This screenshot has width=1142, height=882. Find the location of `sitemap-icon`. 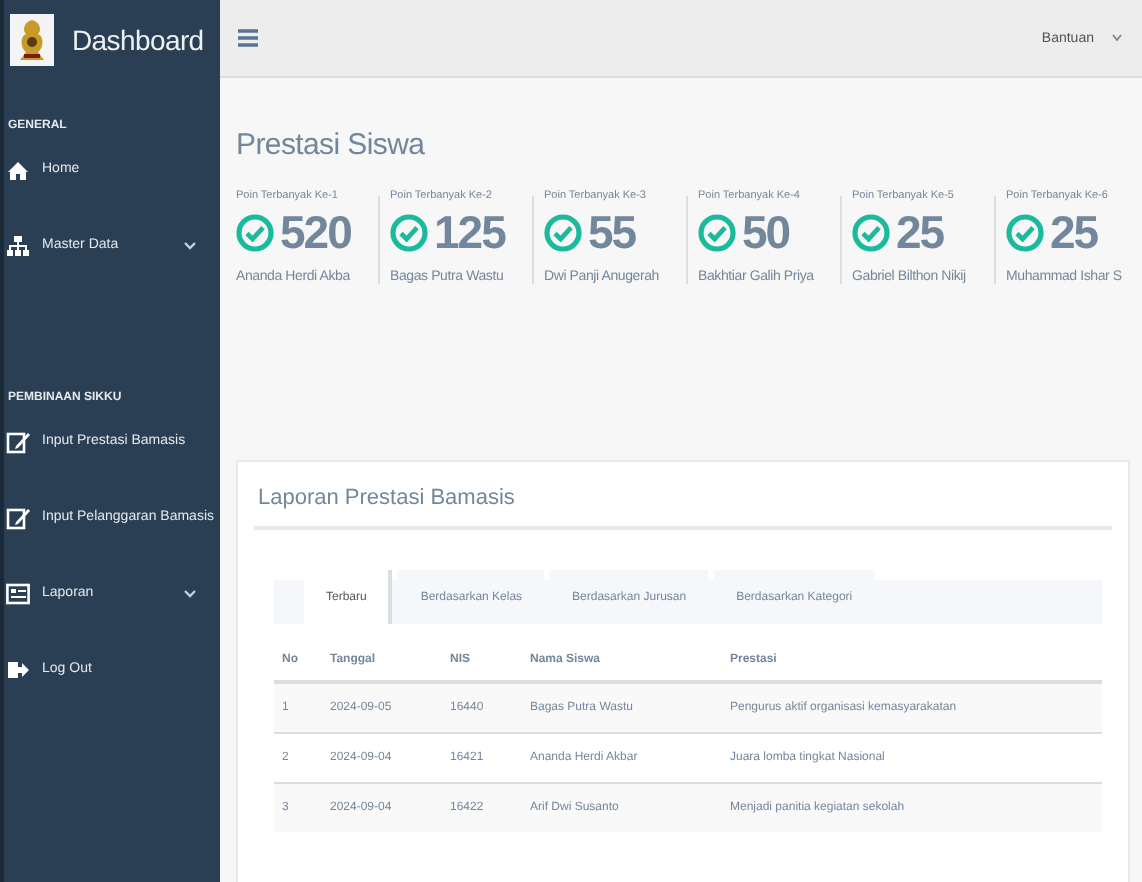

sitemap-icon is located at coordinates (18, 246).